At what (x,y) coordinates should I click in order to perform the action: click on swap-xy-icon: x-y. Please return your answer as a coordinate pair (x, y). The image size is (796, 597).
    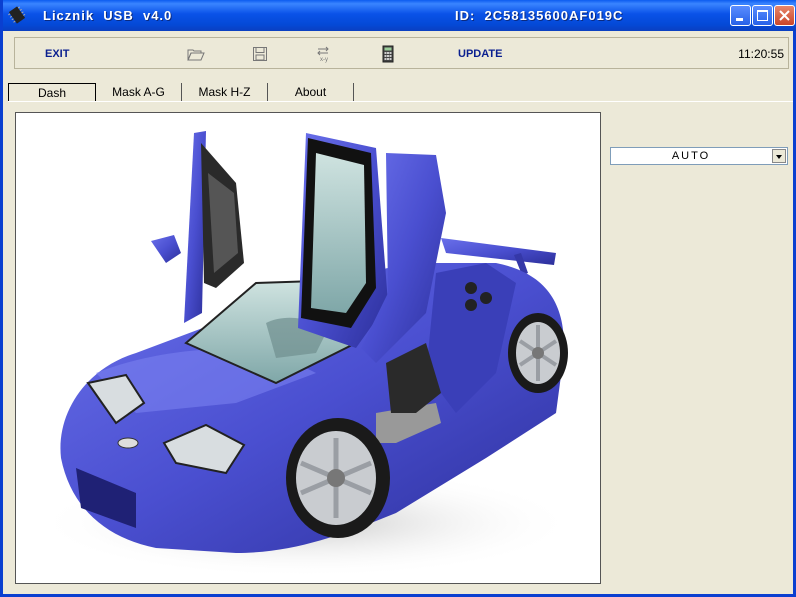
    Looking at the image, I should click on (324, 54).